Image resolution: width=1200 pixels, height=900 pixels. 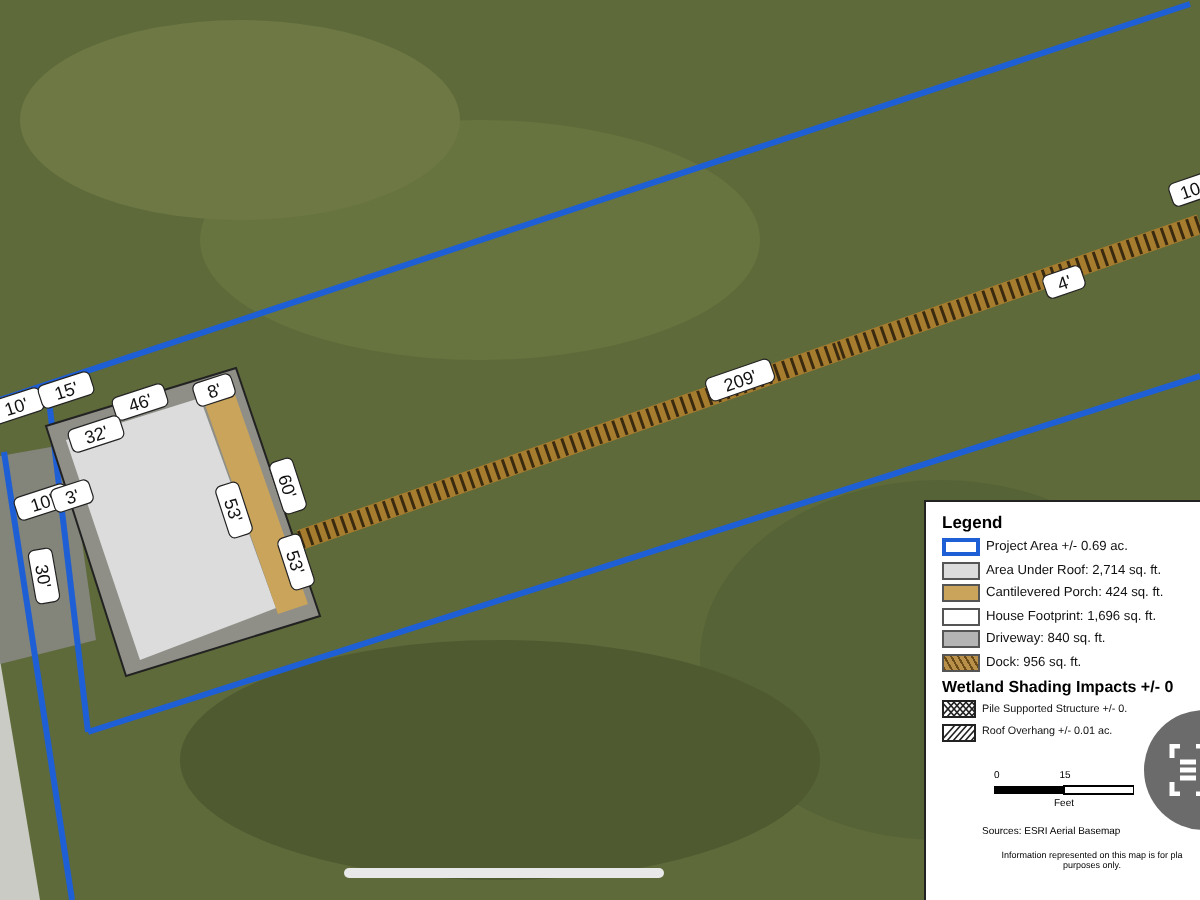 I want to click on dimension-label: 15', so click(x=66, y=390).